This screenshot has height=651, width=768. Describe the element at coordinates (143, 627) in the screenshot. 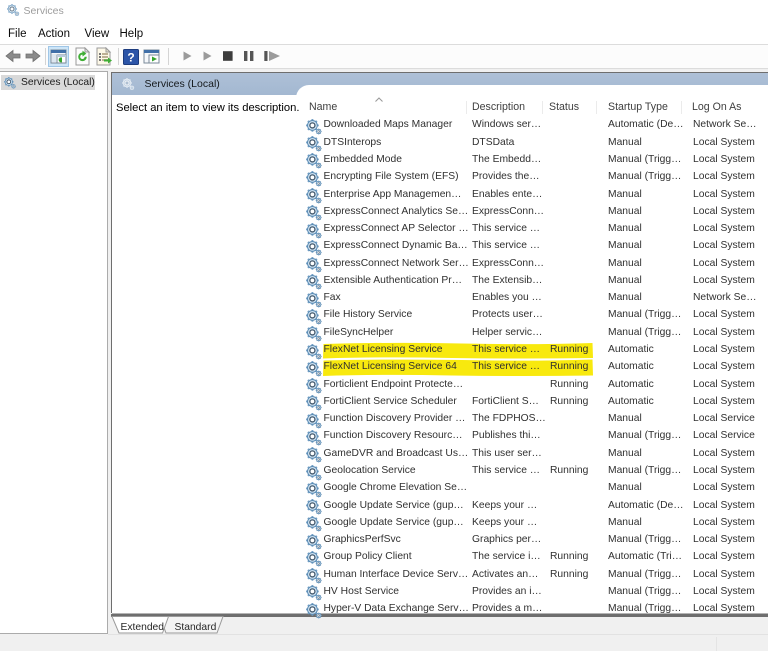

I see `svg-text: Extended` at that location.